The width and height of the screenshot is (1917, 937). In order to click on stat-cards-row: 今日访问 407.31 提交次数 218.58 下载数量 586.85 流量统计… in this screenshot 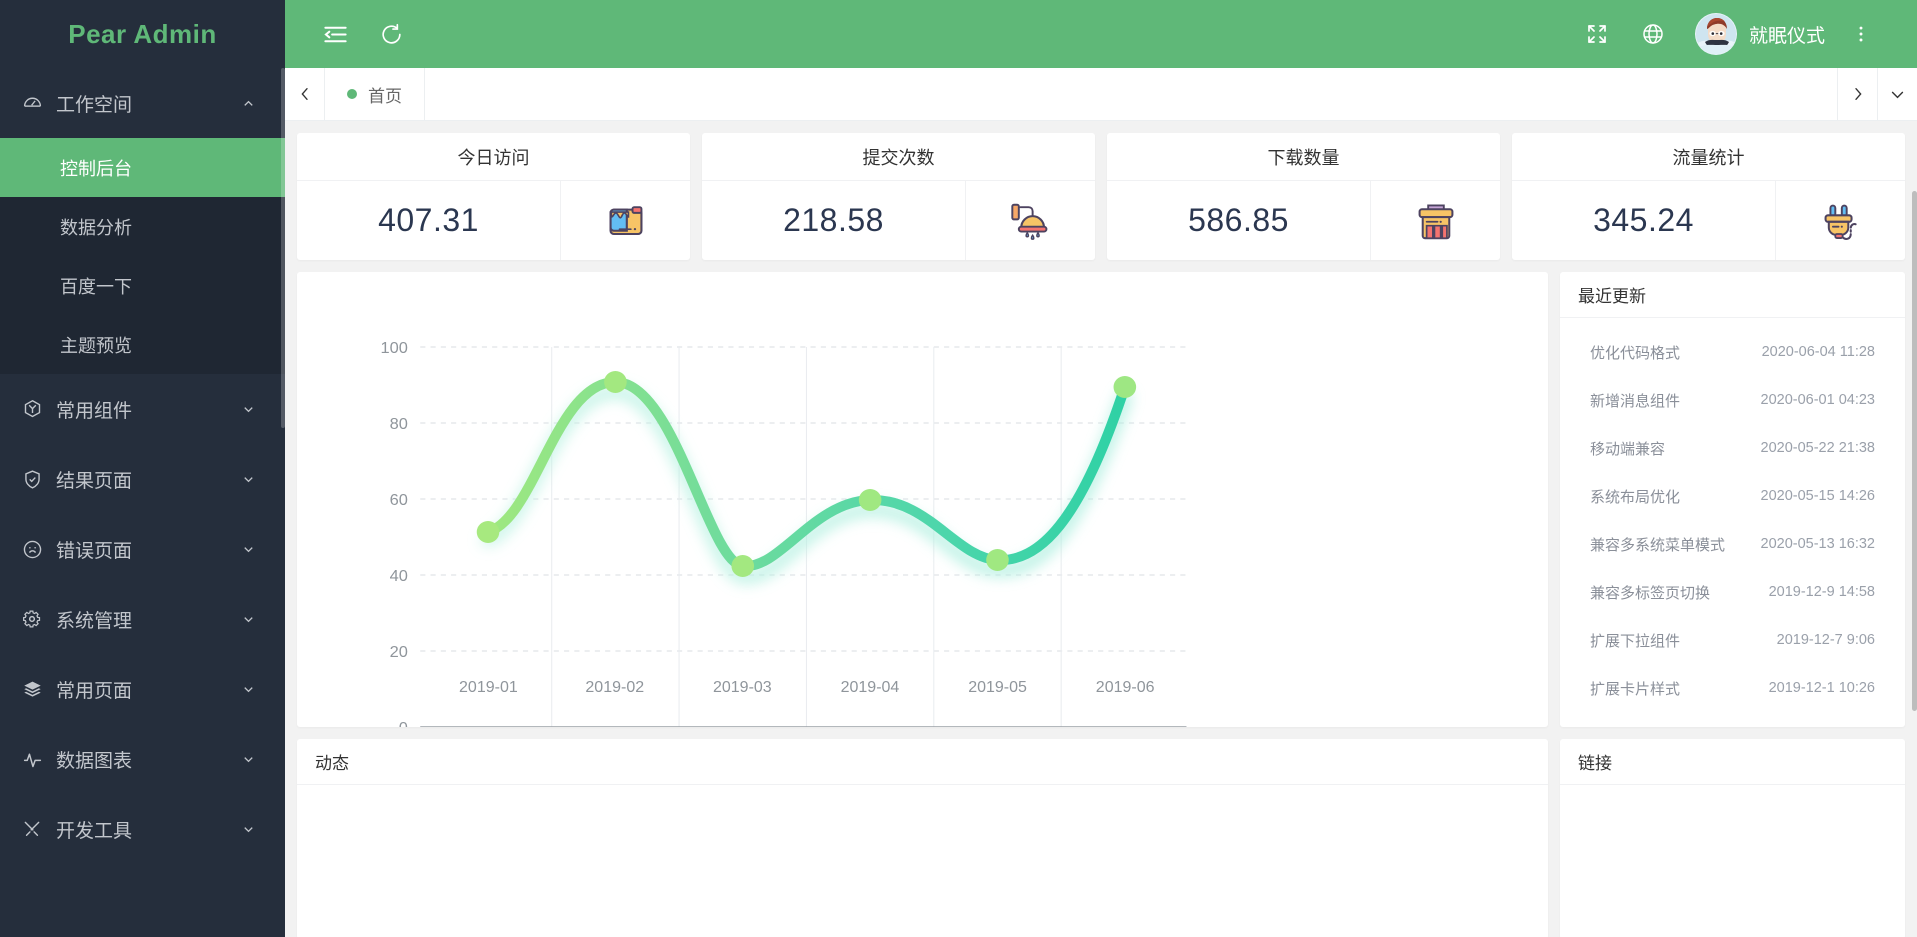, I will do `click(1101, 196)`.